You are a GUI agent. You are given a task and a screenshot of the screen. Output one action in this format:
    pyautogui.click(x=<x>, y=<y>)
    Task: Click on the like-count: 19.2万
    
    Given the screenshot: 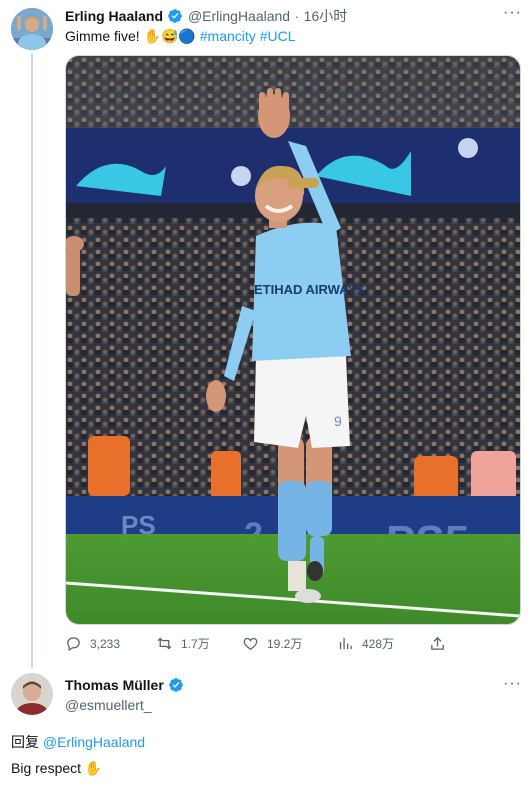 What is the action you would take?
    pyautogui.click(x=285, y=644)
    